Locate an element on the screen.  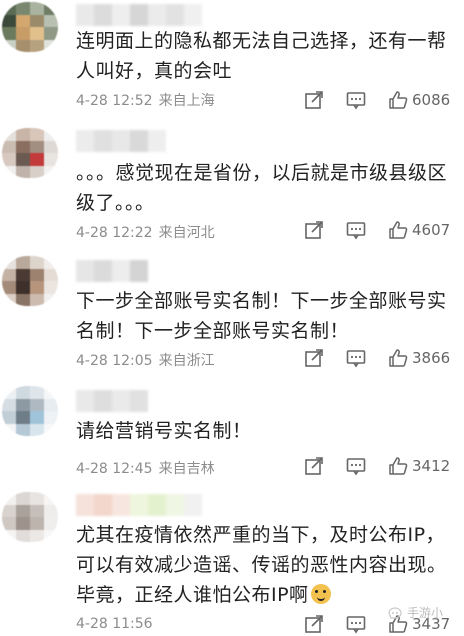
comment-location: 来自吉林 is located at coordinates (186, 469).